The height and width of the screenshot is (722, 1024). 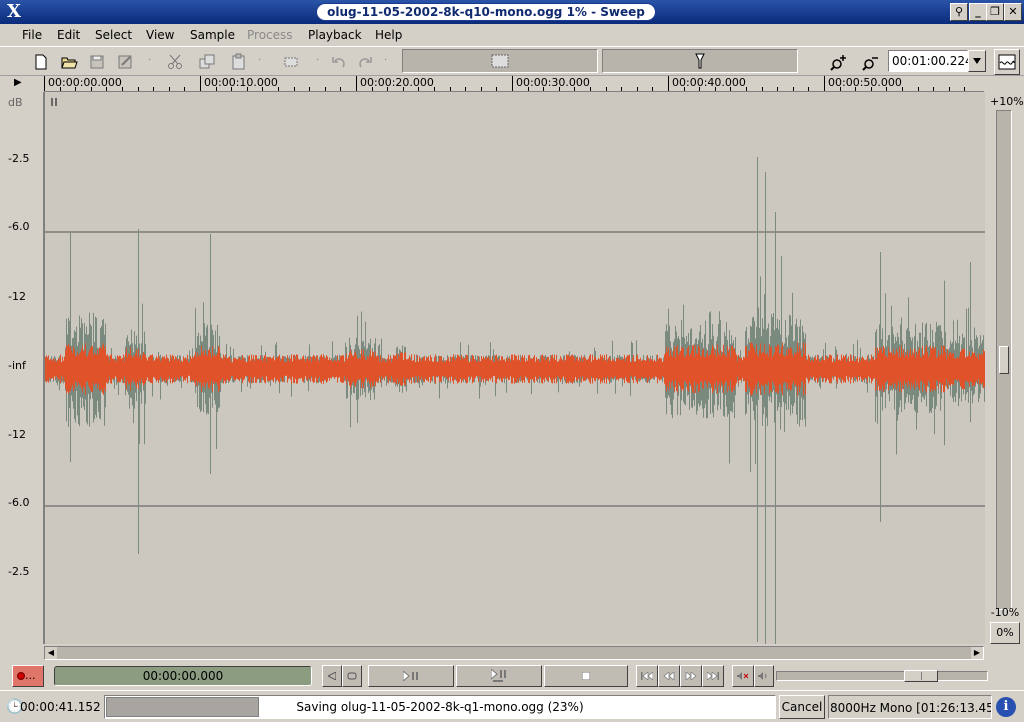 I want to click on loop-button, so click(x=352, y=676).